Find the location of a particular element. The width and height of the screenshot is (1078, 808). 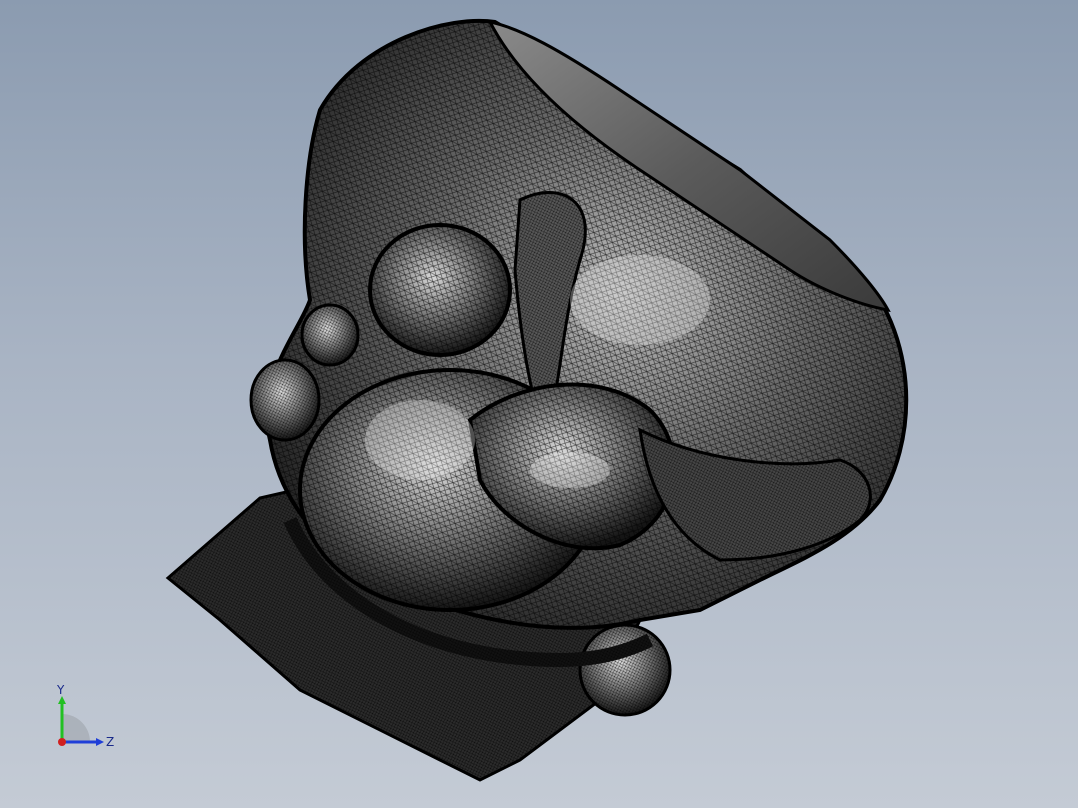

triad-plane-shape is located at coordinates (76, 728).